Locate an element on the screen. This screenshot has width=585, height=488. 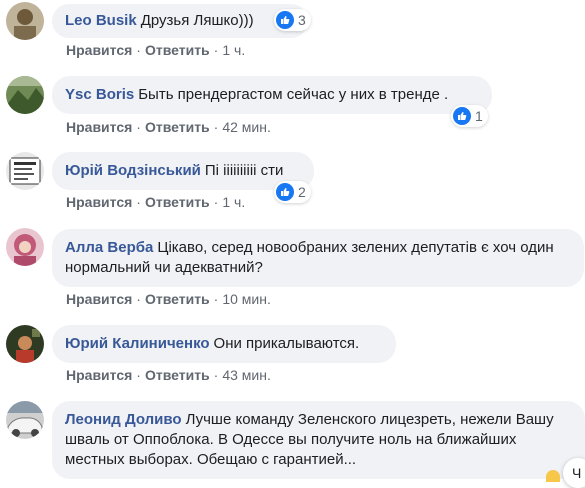
emoji-reaction-icon is located at coordinates (553, 476).